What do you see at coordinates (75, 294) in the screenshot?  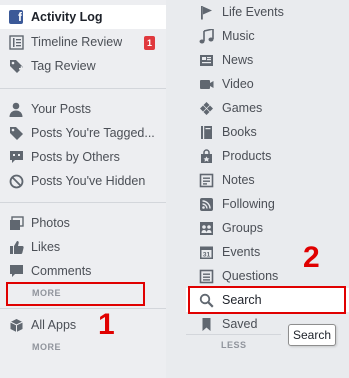 I see `annotation-box-more` at bounding box center [75, 294].